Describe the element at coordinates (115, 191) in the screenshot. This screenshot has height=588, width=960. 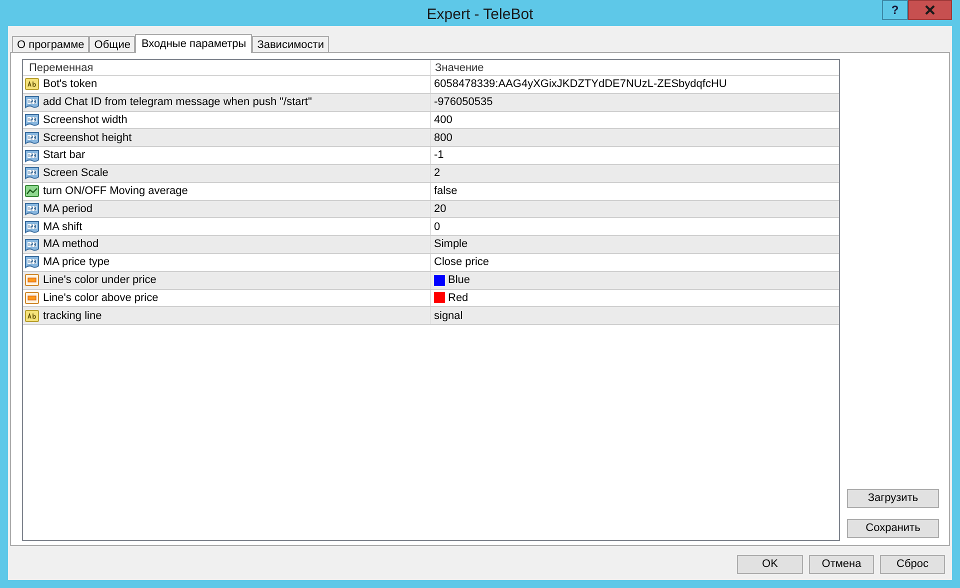
I see `table-cell-text: turn ON/OFF Moving average` at that location.